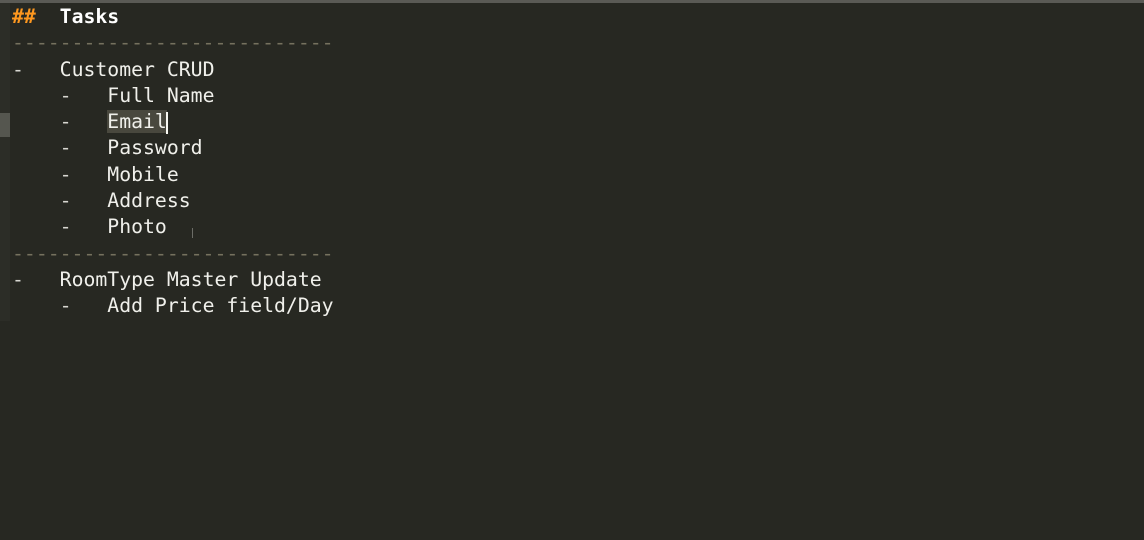 The image size is (1144, 540). I want to click on subtask-text: Password, so click(155, 148).